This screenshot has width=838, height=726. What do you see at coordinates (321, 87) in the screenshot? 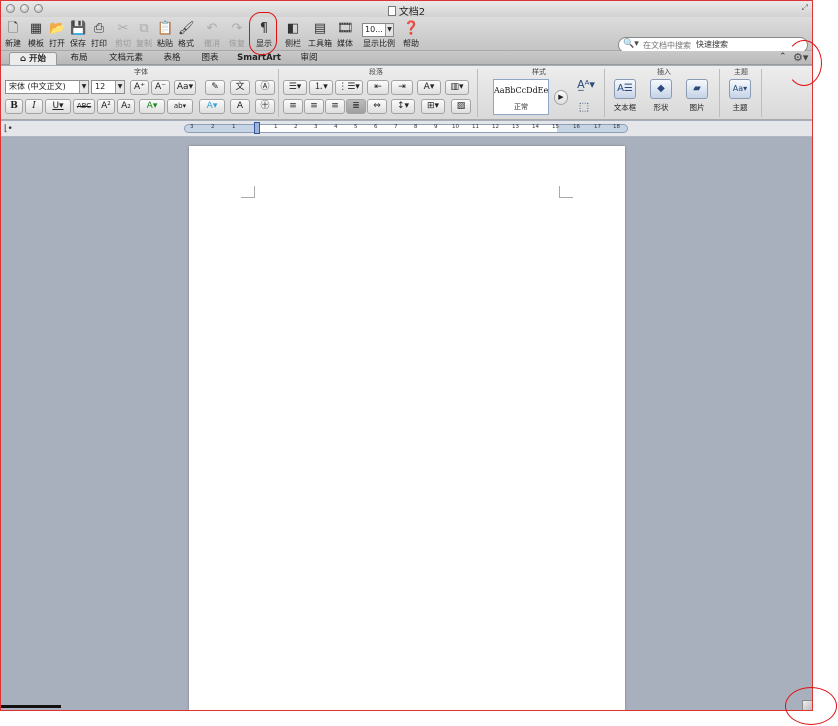
I see `numbering-button: ⒈▾` at bounding box center [321, 87].